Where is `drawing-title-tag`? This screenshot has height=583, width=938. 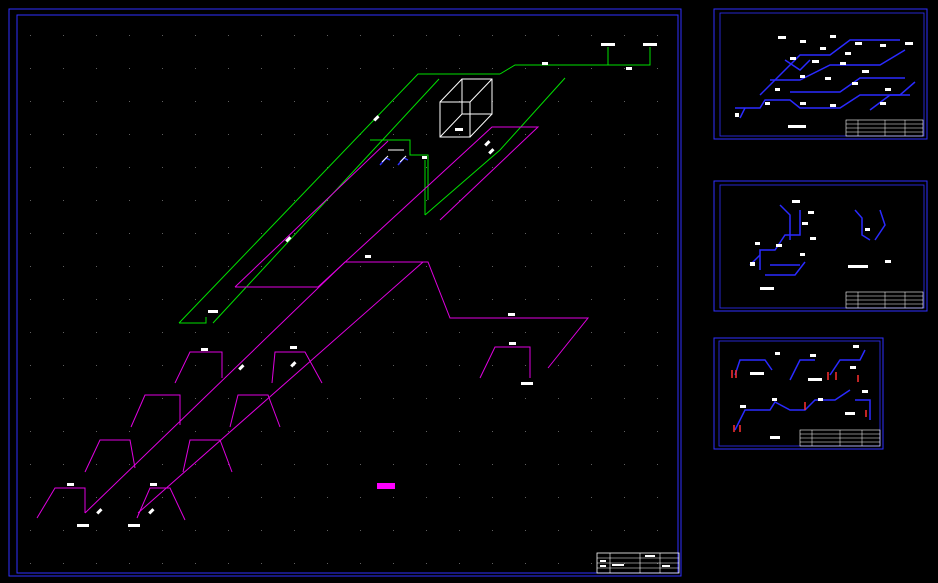
drawing-title-tag is located at coordinates (386, 486).